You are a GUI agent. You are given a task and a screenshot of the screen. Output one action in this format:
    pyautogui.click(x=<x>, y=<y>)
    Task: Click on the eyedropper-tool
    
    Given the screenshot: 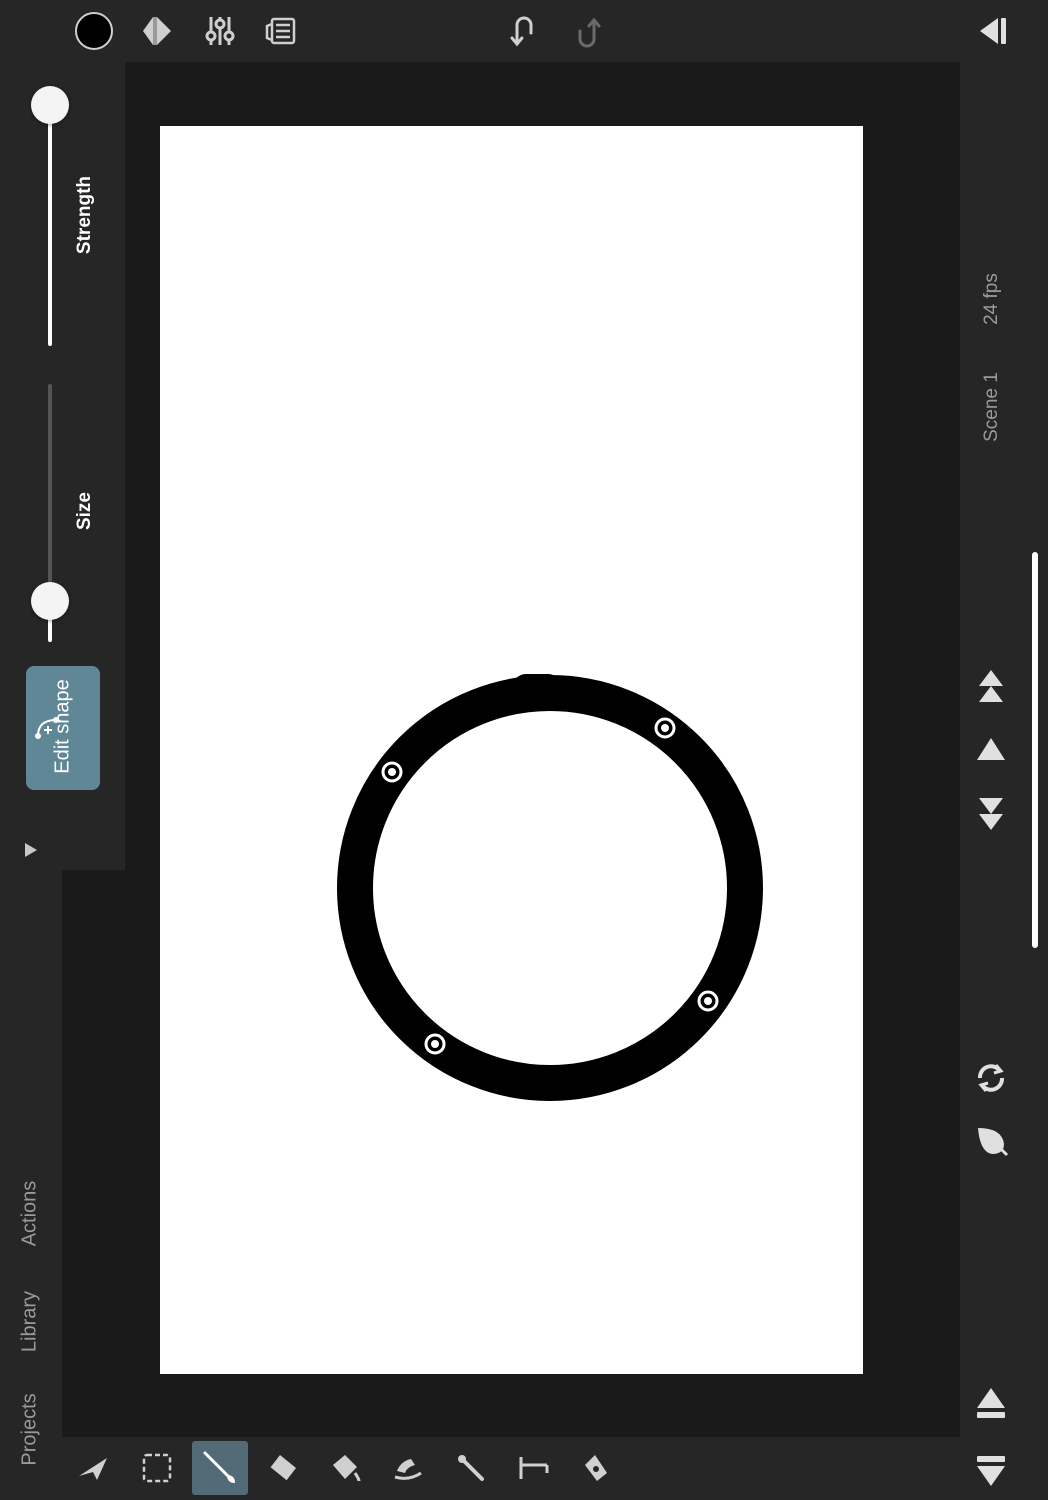 What is the action you would take?
    pyautogui.click(x=471, y=1468)
    